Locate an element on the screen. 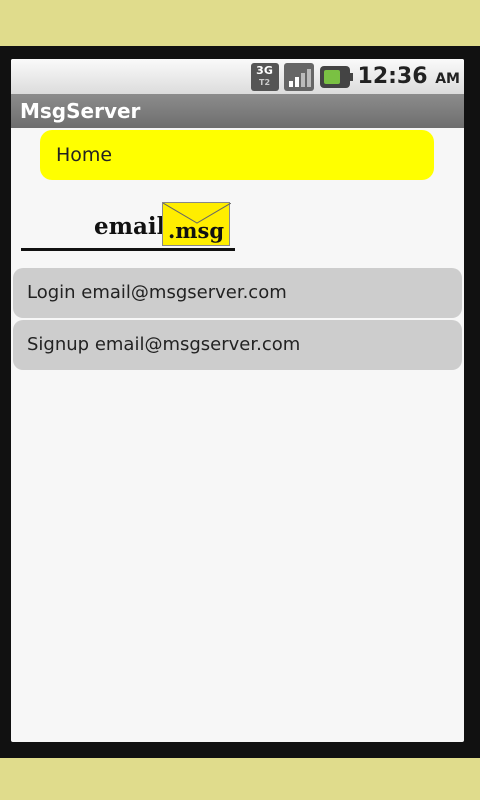  signal-strength-icon is located at coordinates (298, 76).